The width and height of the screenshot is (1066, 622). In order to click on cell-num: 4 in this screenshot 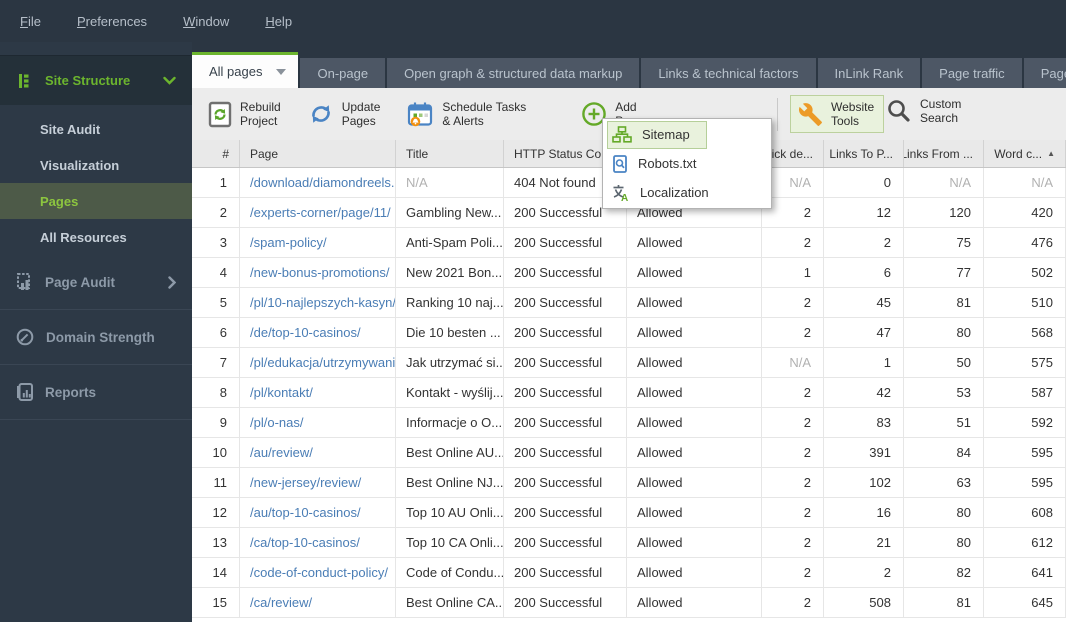, I will do `click(216, 272)`.